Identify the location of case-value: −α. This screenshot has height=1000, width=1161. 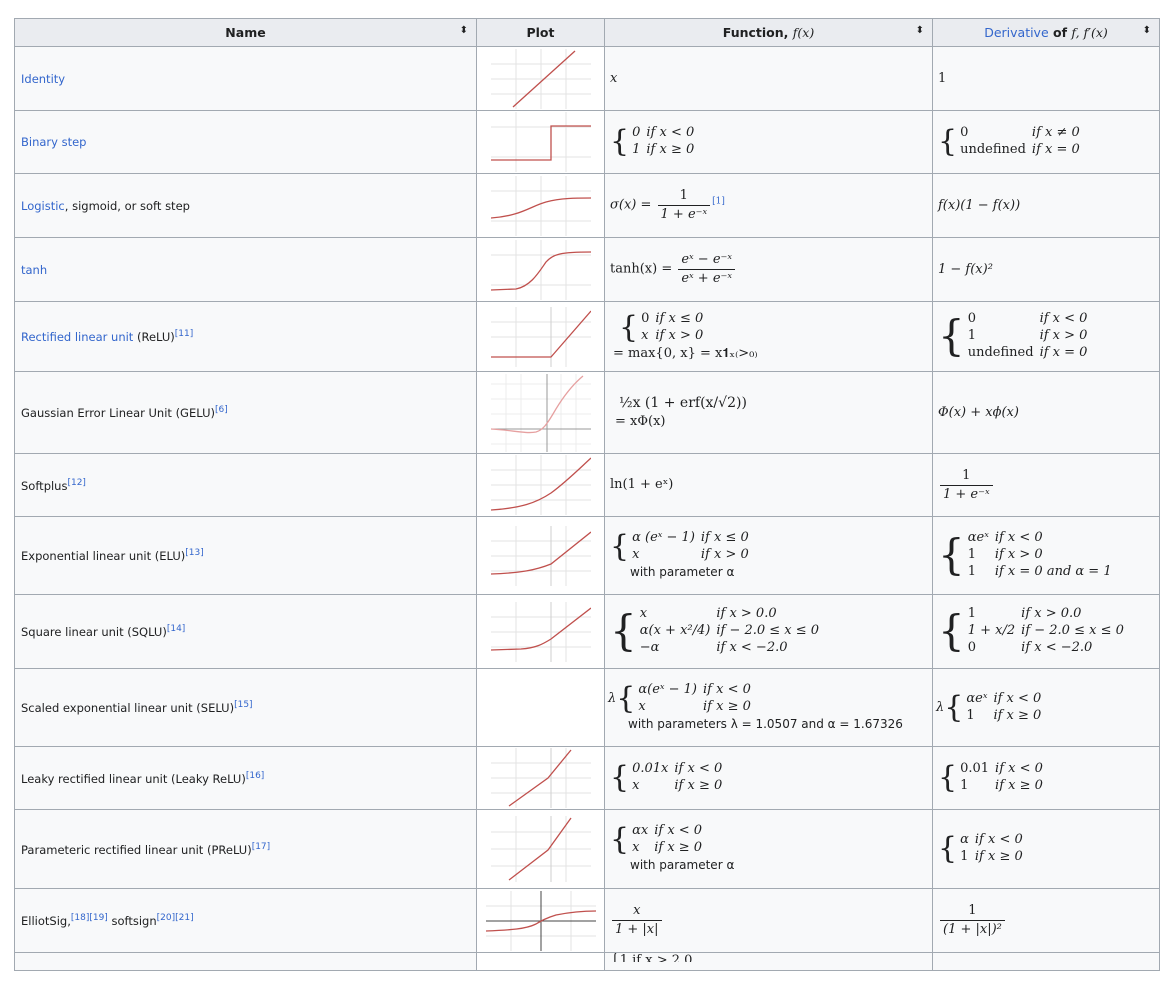
(649, 647).